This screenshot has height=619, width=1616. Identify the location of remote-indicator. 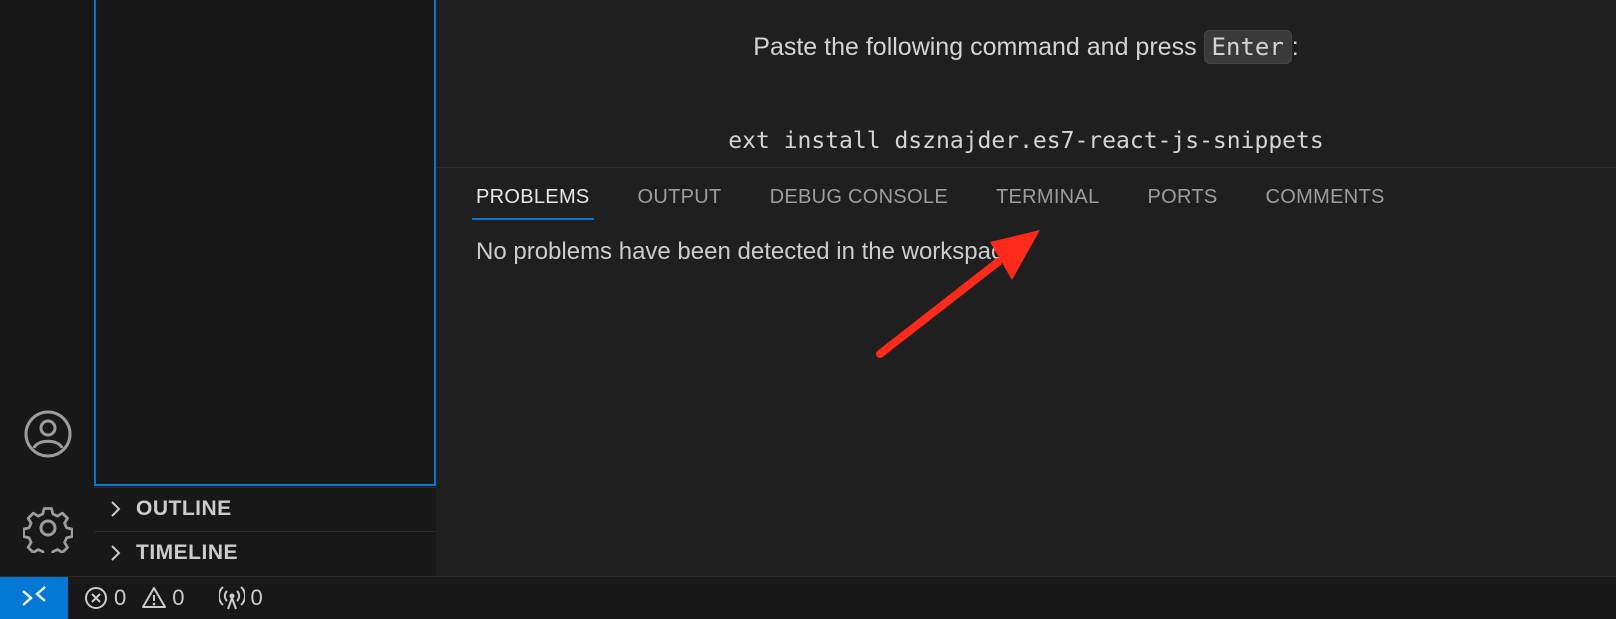
(34, 598).